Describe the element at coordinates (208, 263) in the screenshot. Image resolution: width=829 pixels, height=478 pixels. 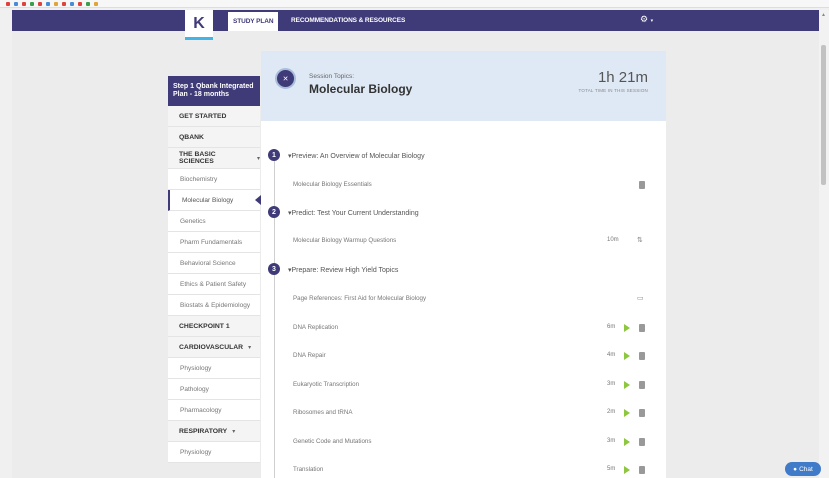
I see `sidebar-item-label: Behavioral Science` at that location.